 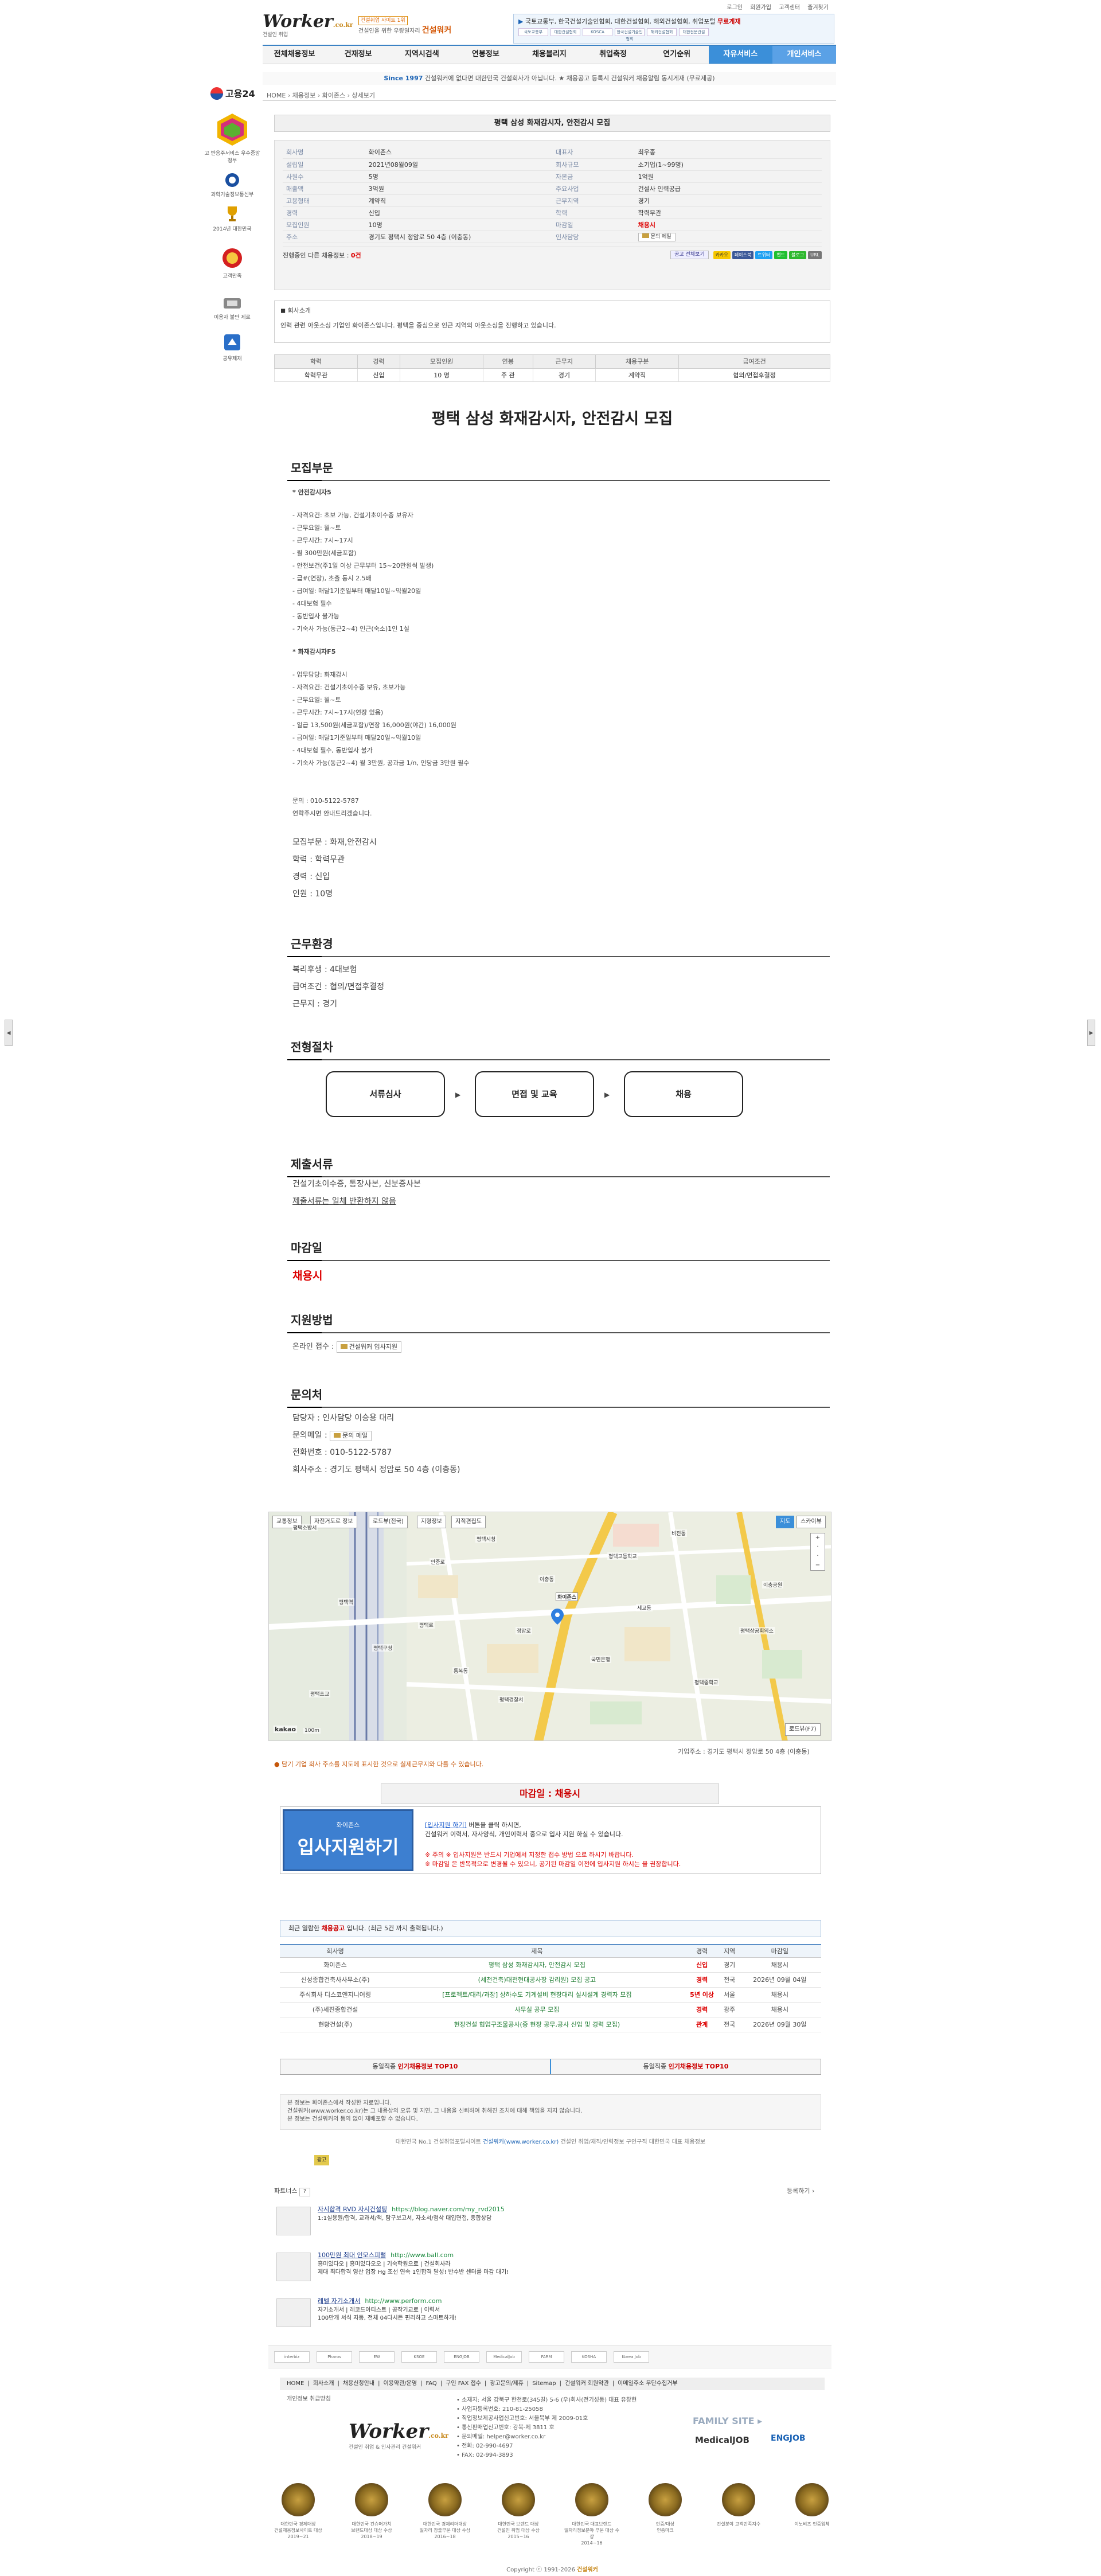 I want to click on nav-item: 취업축정, so click(x=613, y=55).